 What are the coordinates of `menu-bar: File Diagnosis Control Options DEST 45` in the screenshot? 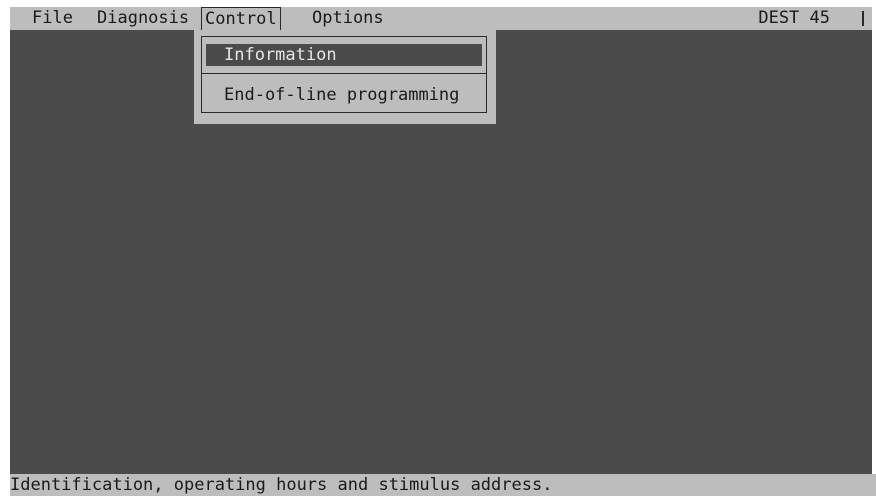 It's located at (441, 19).